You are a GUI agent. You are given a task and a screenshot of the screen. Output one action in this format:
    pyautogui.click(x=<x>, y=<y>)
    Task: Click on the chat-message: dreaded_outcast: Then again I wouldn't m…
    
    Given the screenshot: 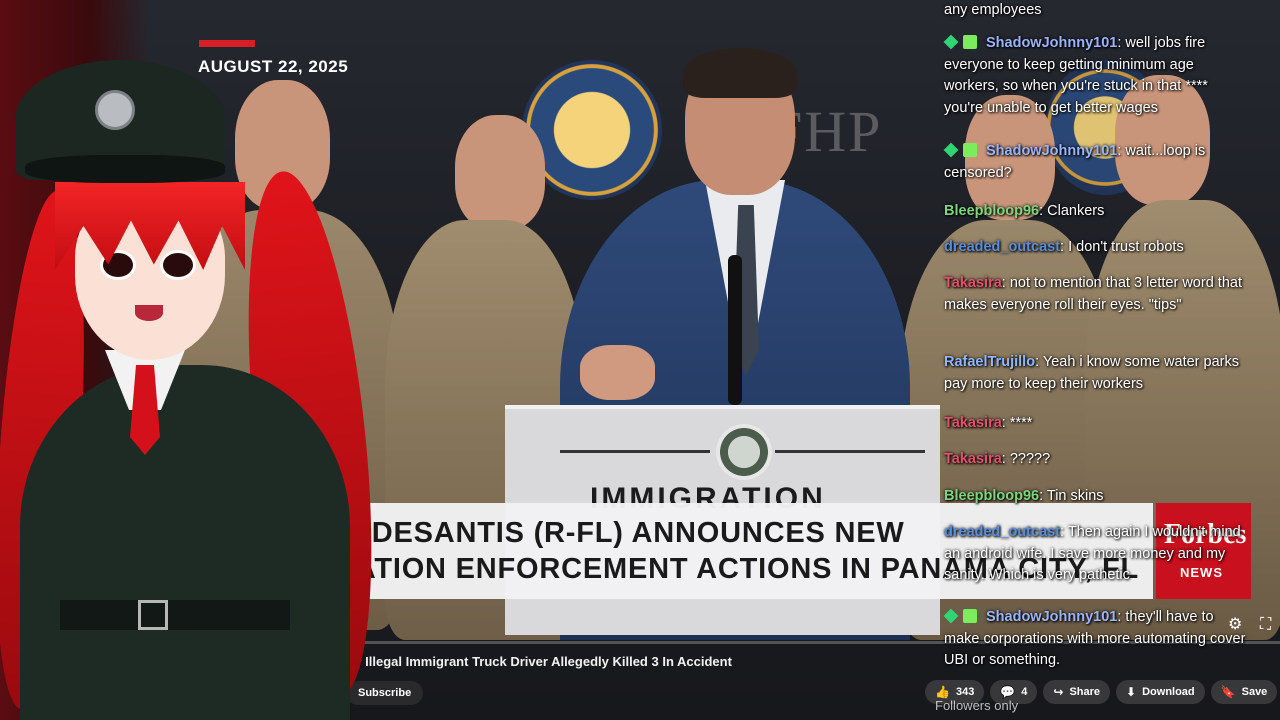 What is the action you would take?
    pyautogui.click(x=1096, y=554)
    